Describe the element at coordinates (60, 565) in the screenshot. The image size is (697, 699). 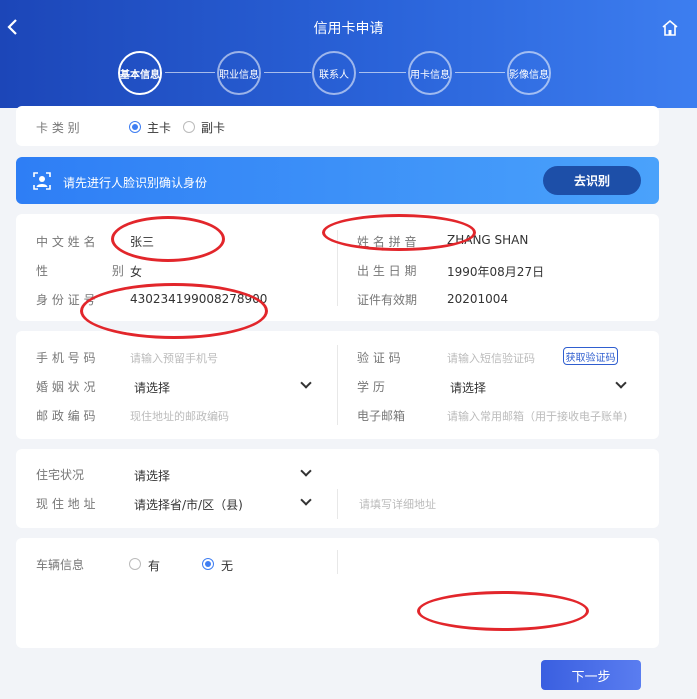
I see `vehicle-label: 车辆信息` at that location.